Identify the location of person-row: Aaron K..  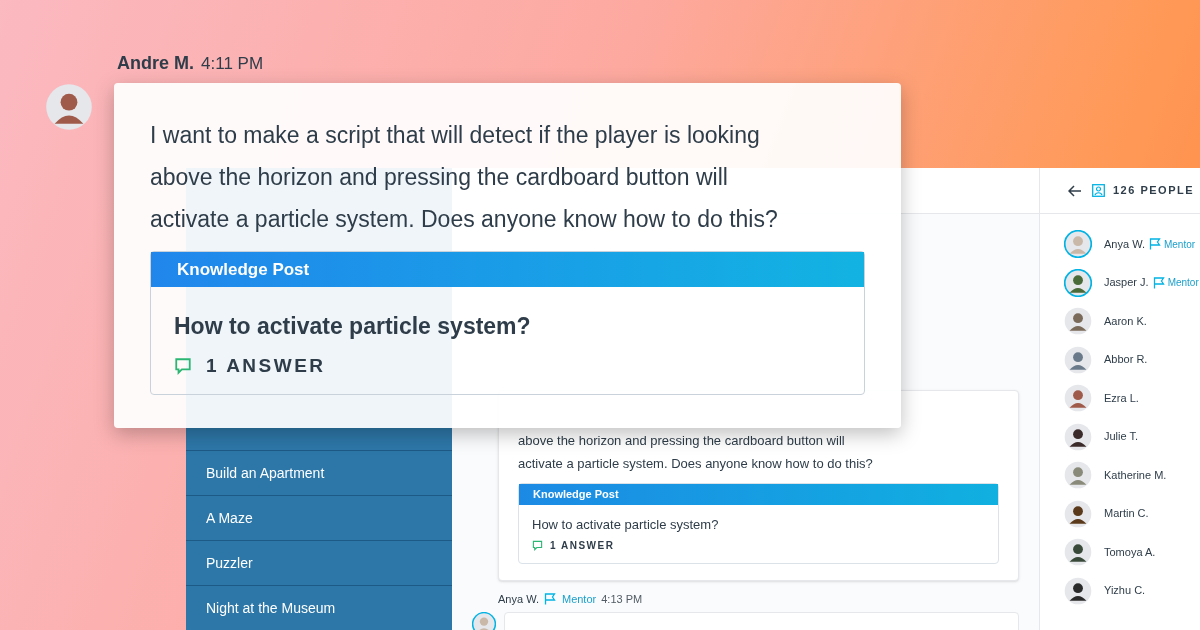
(1132, 321).